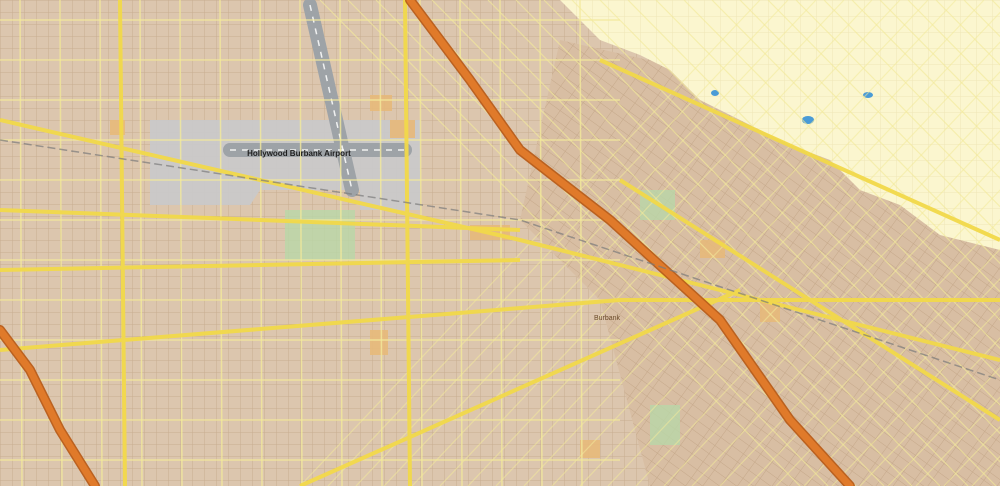 Image resolution: width=1000 pixels, height=486 pixels. I want to click on city-label: Burbank, so click(607, 318).